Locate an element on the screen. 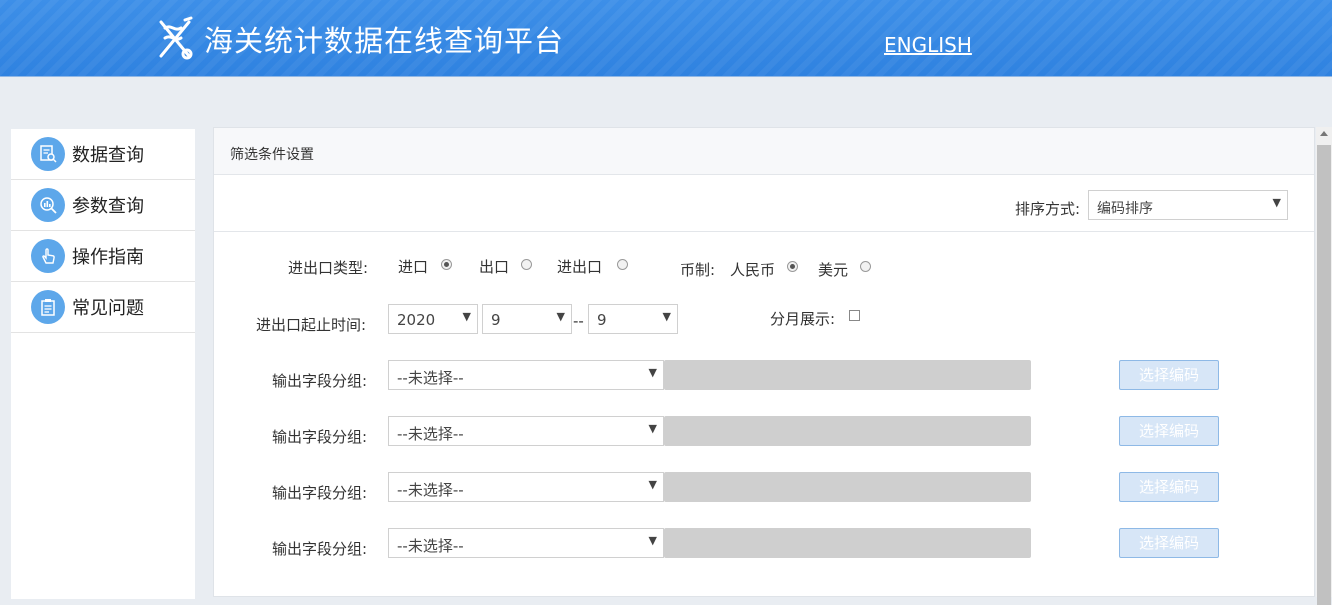  year-select: 2020 ▼ is located at coordinates (433, 319).